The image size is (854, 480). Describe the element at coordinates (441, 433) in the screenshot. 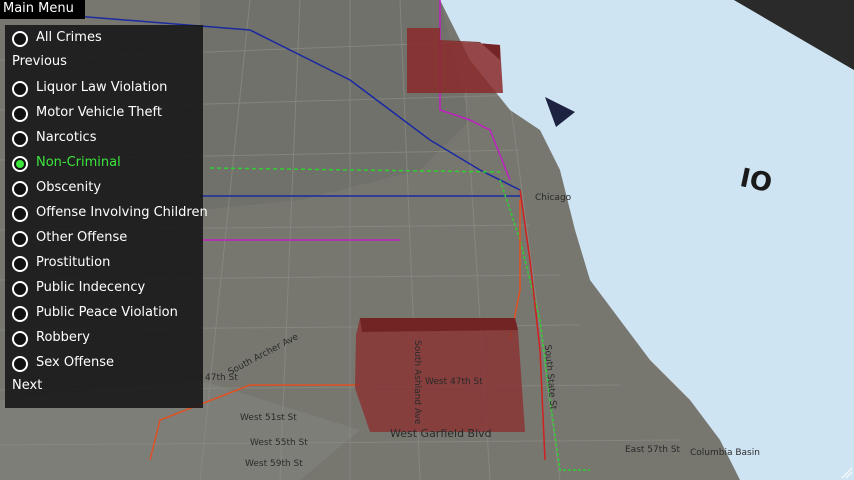

I see `svg-text: West Garfield Blvd` at that location.